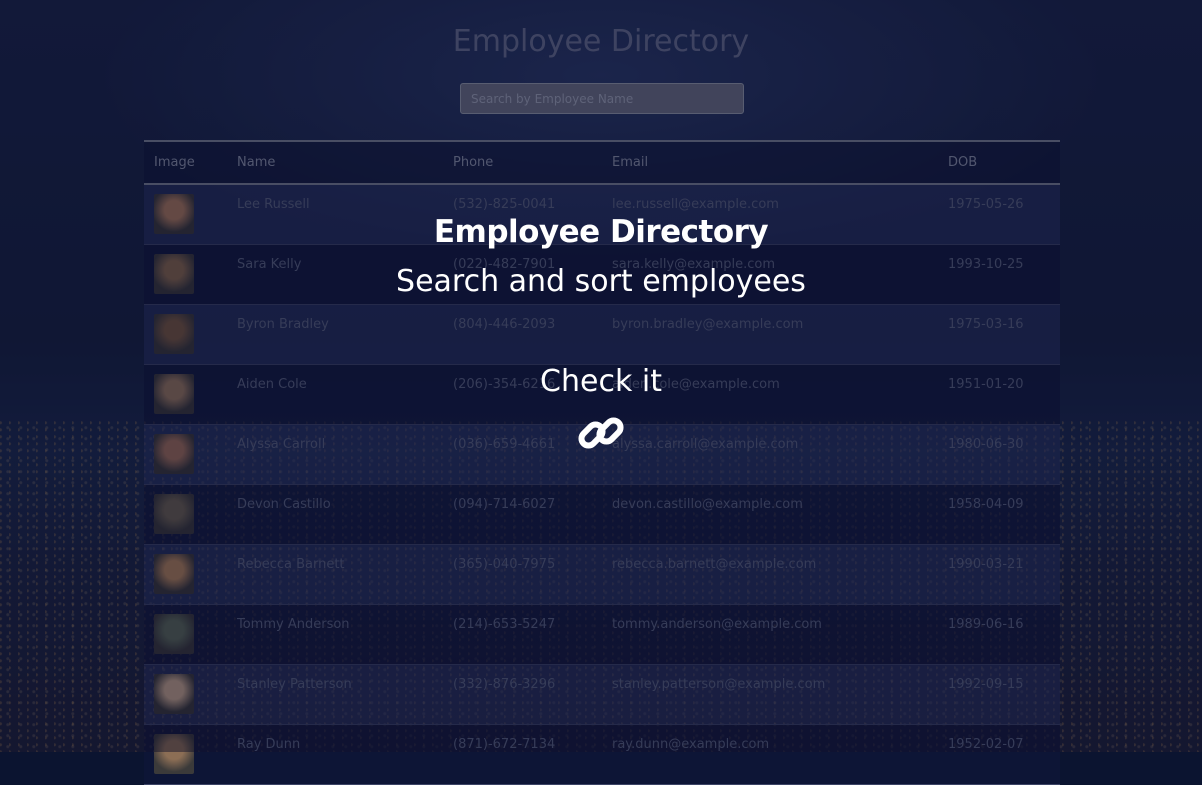 The image size is (1202, 785). What do you see at coordinates (601, 232) in the screenshot?
I see `overlay-title: Employee Directory` at bounding box center [601, 232].